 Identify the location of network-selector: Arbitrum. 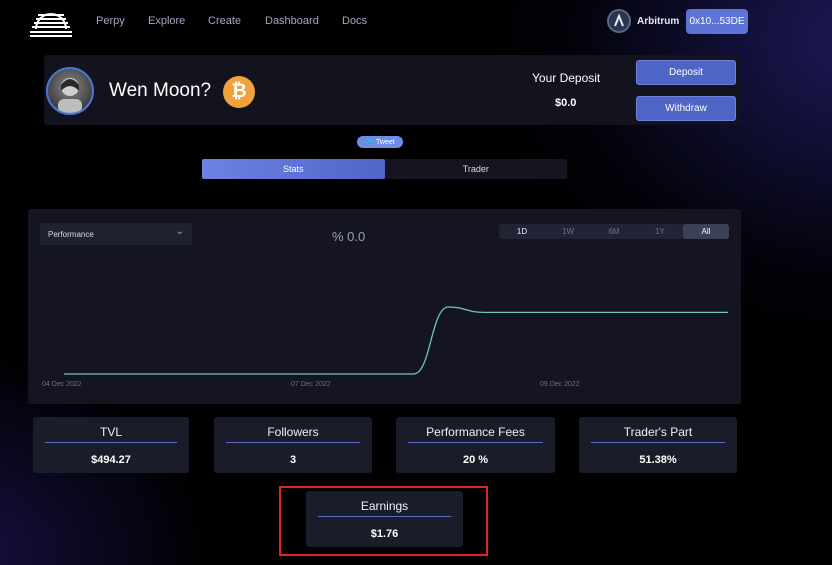
(643, 21).